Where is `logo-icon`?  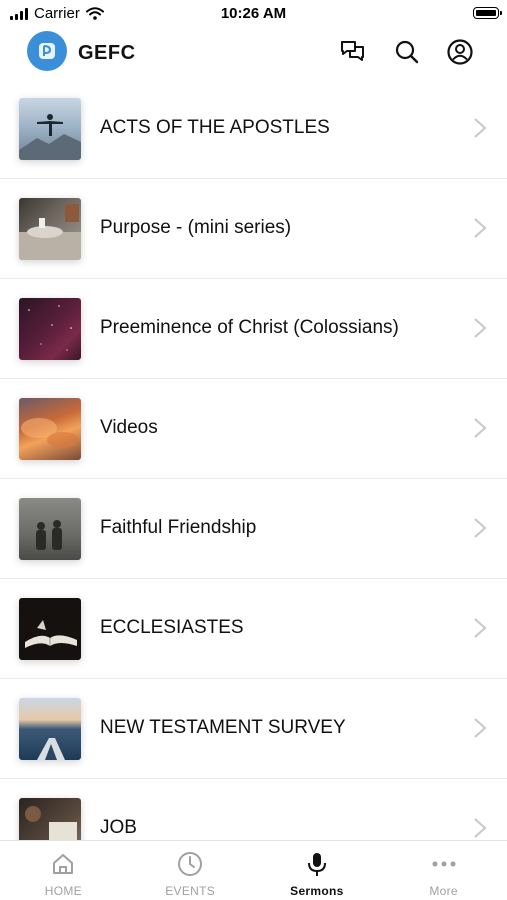
logo-icon is located at coordinates (47, 51).